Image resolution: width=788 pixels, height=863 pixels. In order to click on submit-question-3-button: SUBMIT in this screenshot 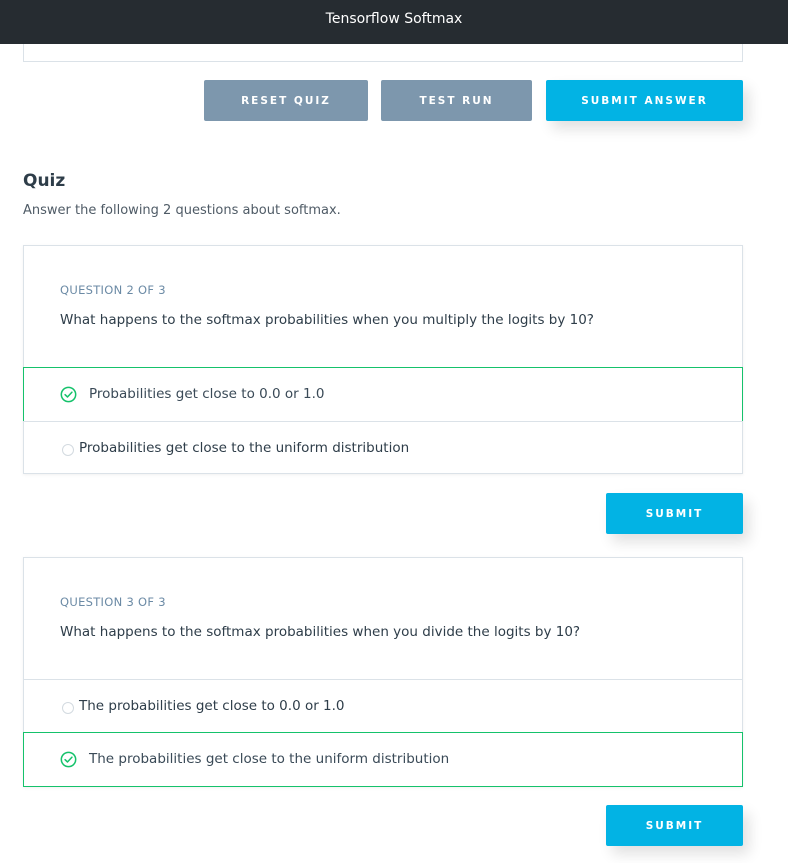, I will do `click(674, 825)`.